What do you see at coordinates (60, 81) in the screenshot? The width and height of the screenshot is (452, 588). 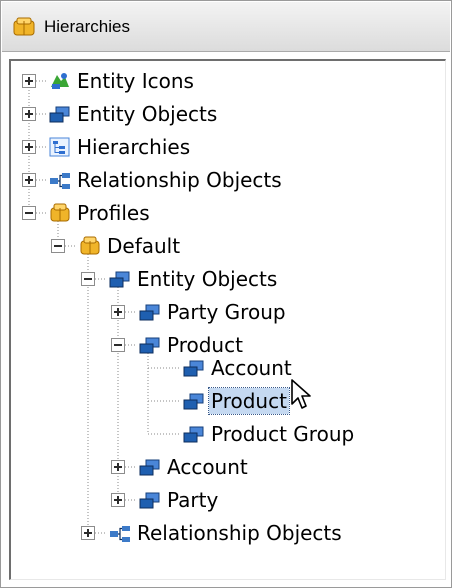 I see `entity-icons-icon` at bounding box center [60, 81].